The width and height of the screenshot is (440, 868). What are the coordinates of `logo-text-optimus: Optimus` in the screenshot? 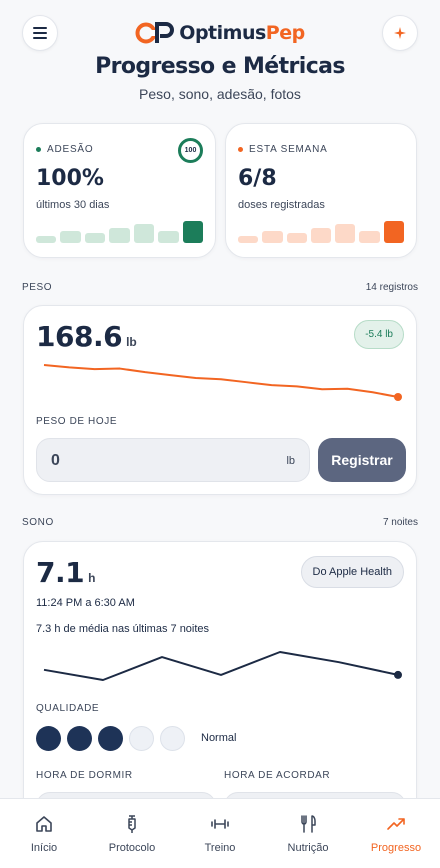 It's located at (222, 33).